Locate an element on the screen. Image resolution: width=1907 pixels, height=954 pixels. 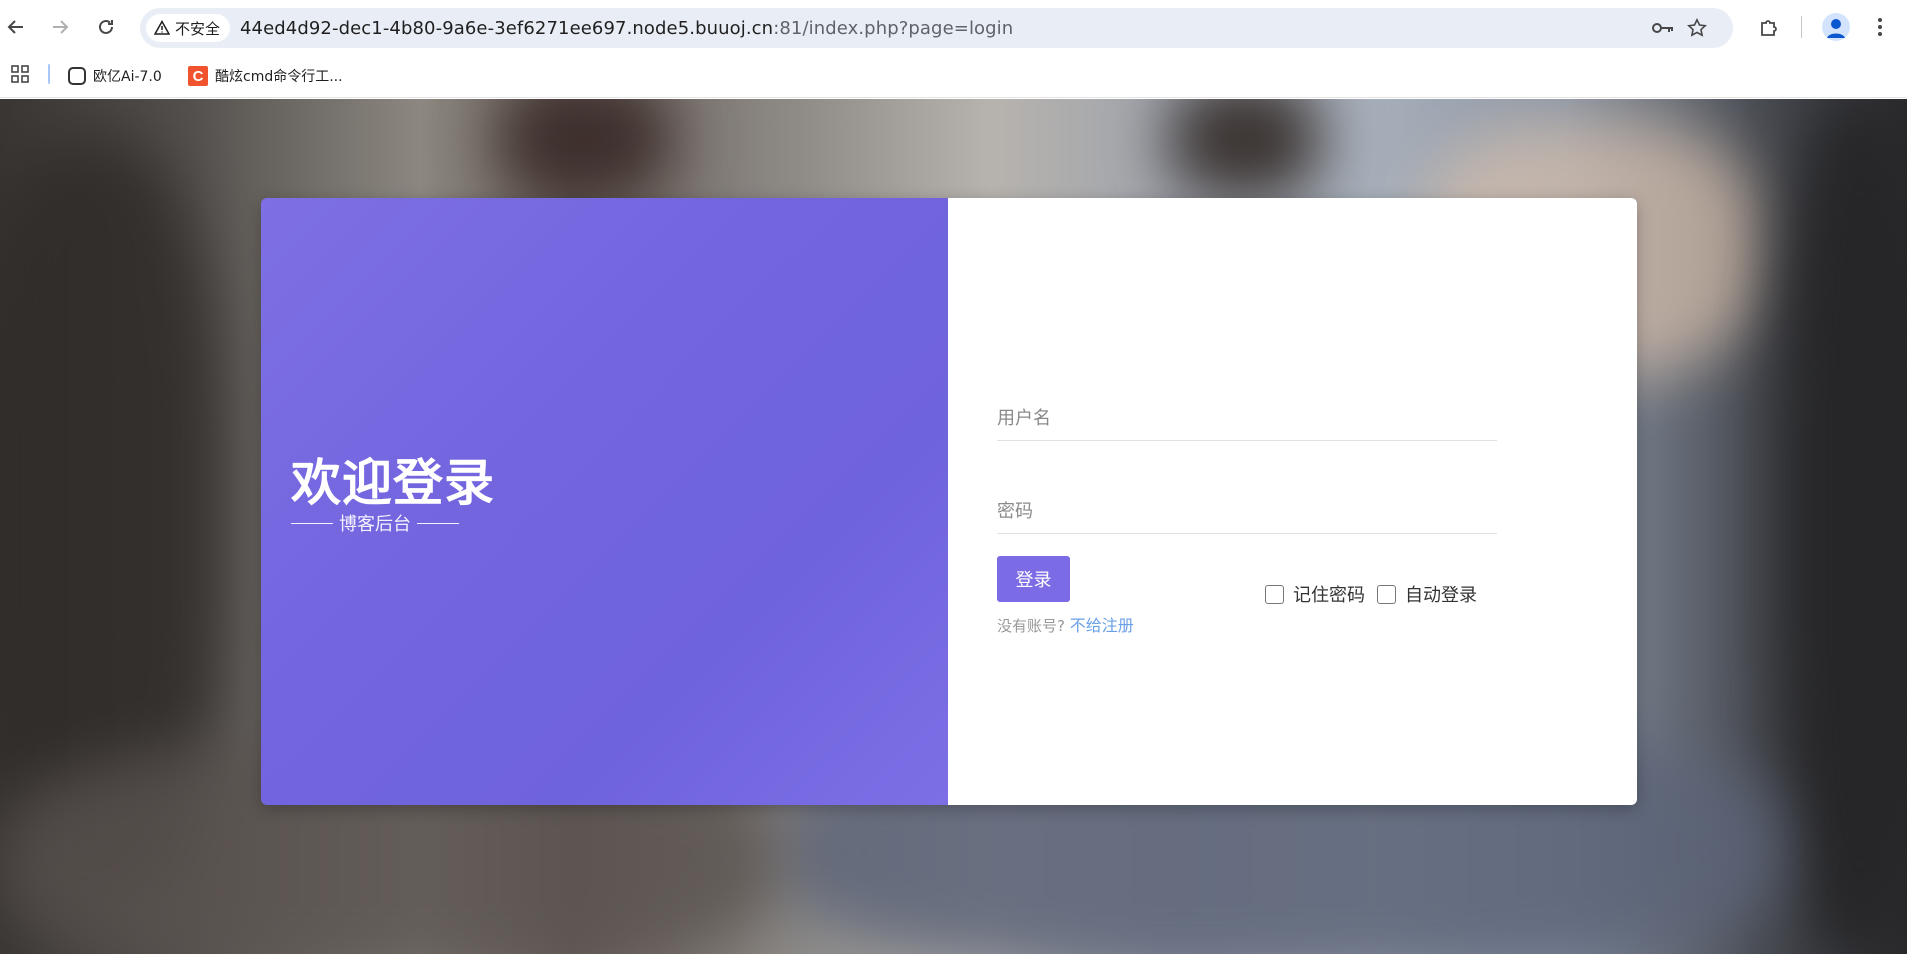
warning-icon is located at coordinates (162, 27).